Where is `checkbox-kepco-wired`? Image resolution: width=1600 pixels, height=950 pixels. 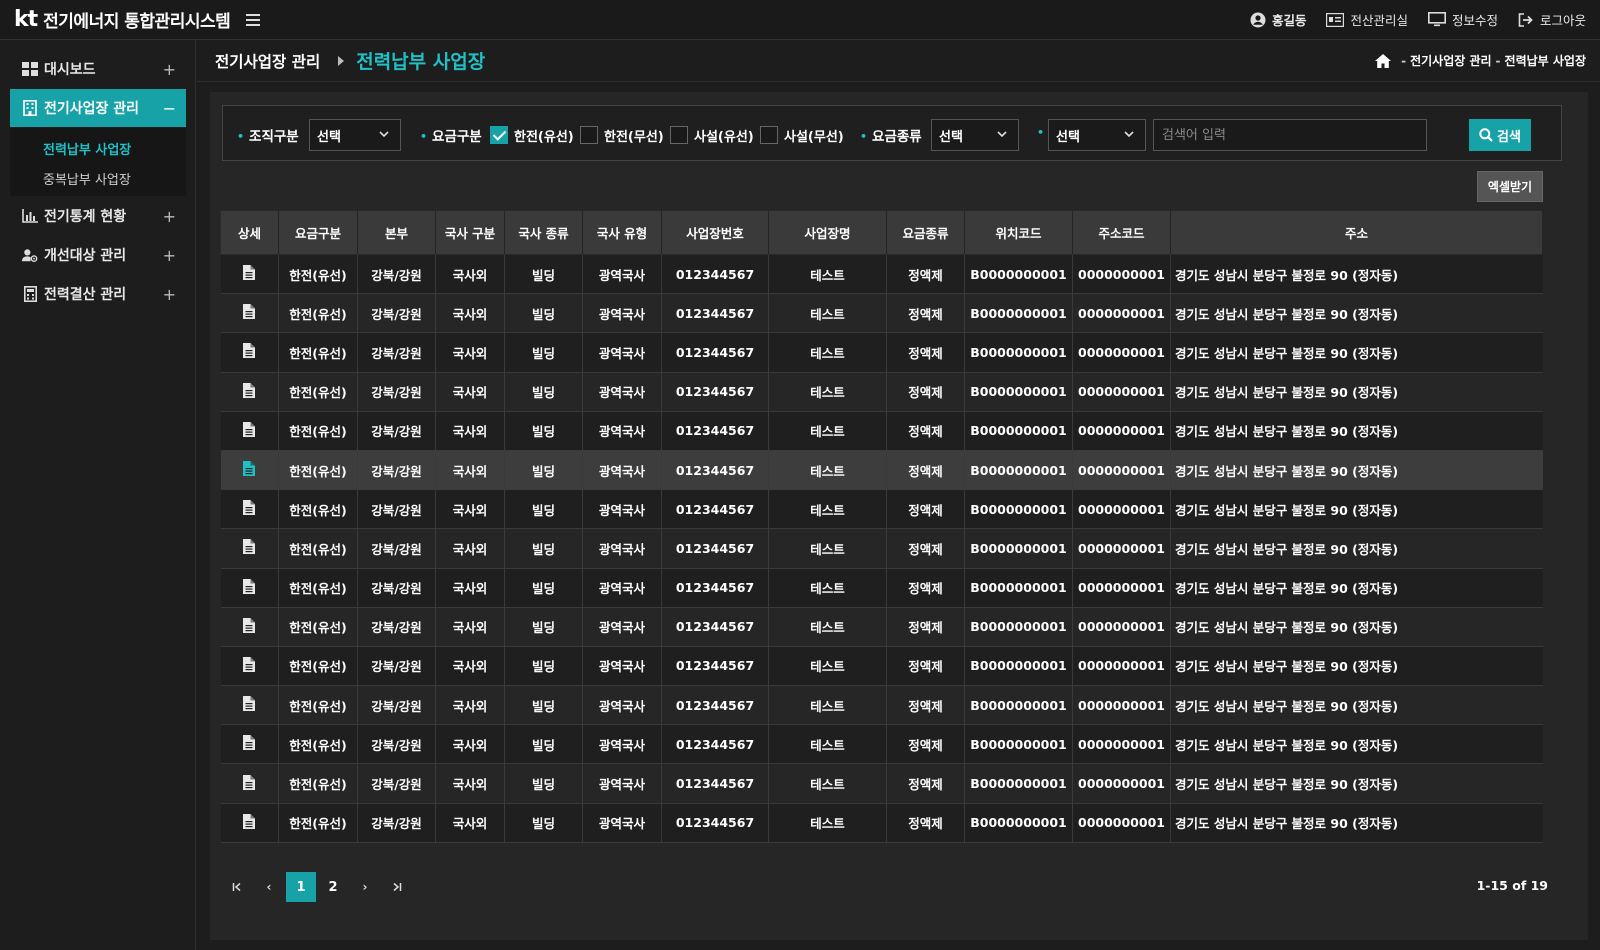 checkbox-kepco-wired is located at coordinates (499, 135).